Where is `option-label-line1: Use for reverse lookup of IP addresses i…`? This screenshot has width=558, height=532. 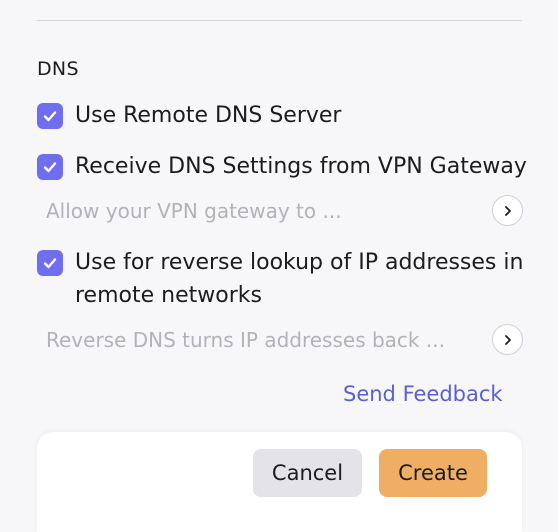 option-label-line1: Use for reverse lookup of IP addresses i… is located at coordinates (299, 262).